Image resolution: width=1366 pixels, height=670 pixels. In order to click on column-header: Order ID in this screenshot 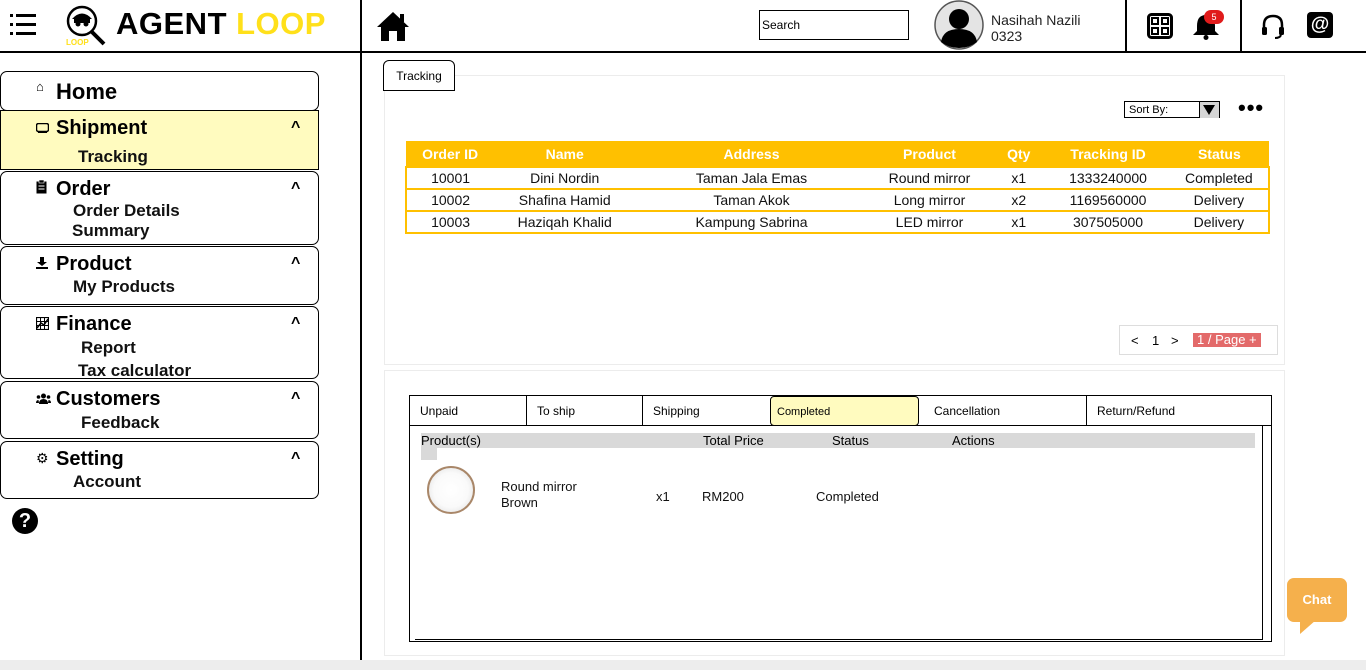, I will do `click(450, 154)`.